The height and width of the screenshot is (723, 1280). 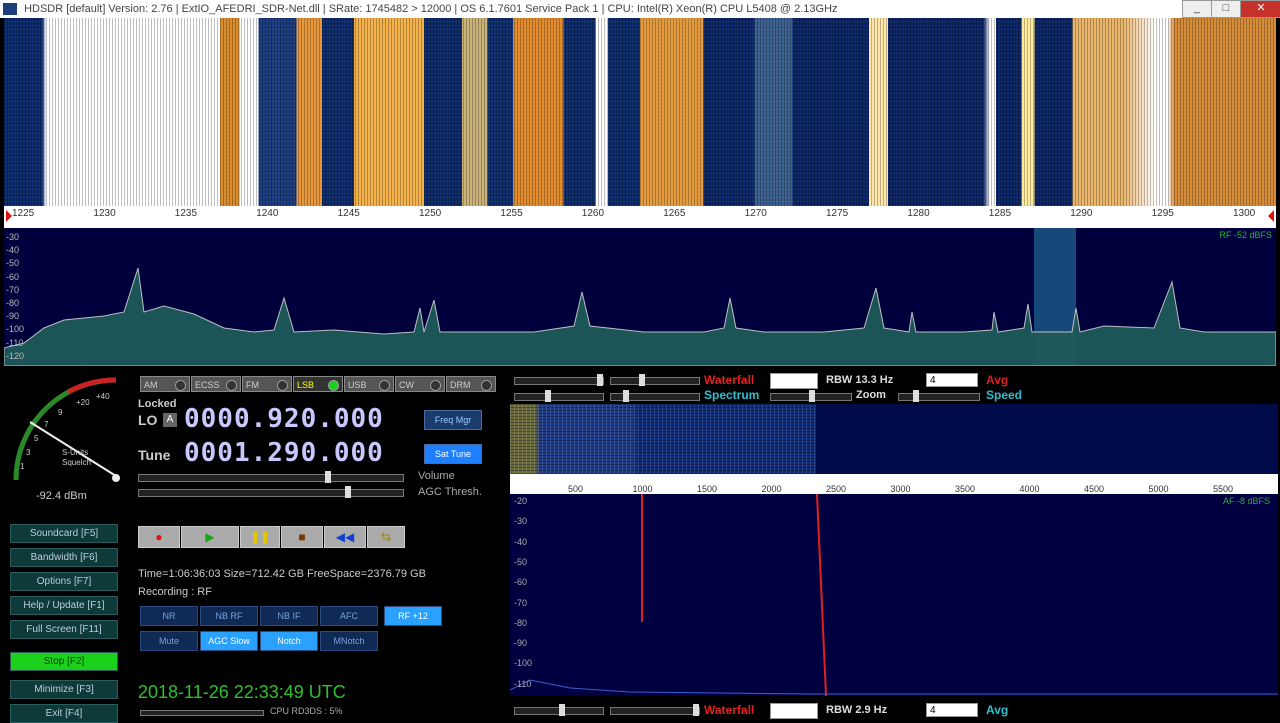 What do you see at coordinates (1094, 489) in the screenshot?
I see `af-freq-tick-label: 4500` at bounding box center [1094, 489].